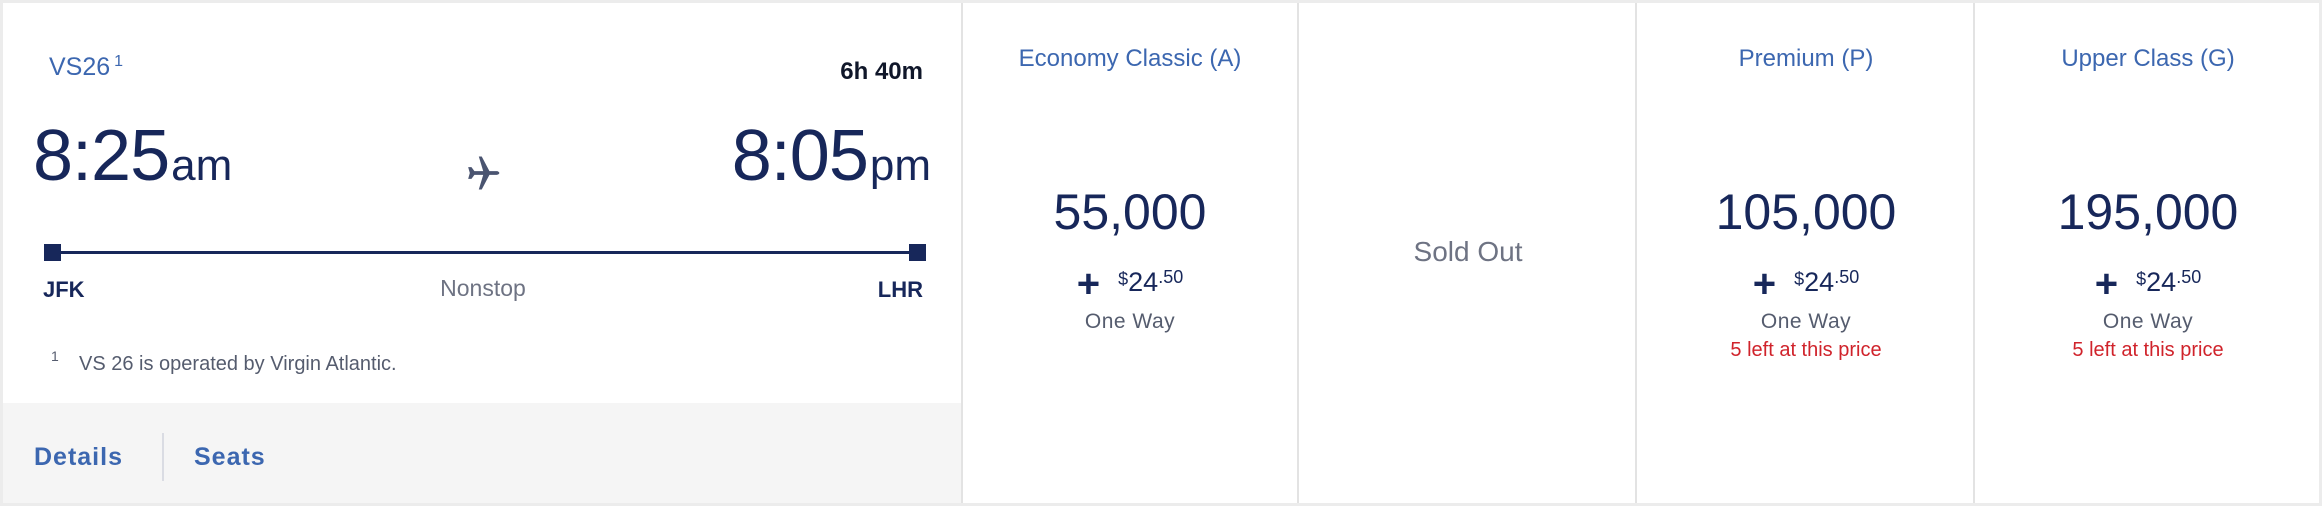  I want to click on flight-duration: 6h 40m, so click(881, 71).